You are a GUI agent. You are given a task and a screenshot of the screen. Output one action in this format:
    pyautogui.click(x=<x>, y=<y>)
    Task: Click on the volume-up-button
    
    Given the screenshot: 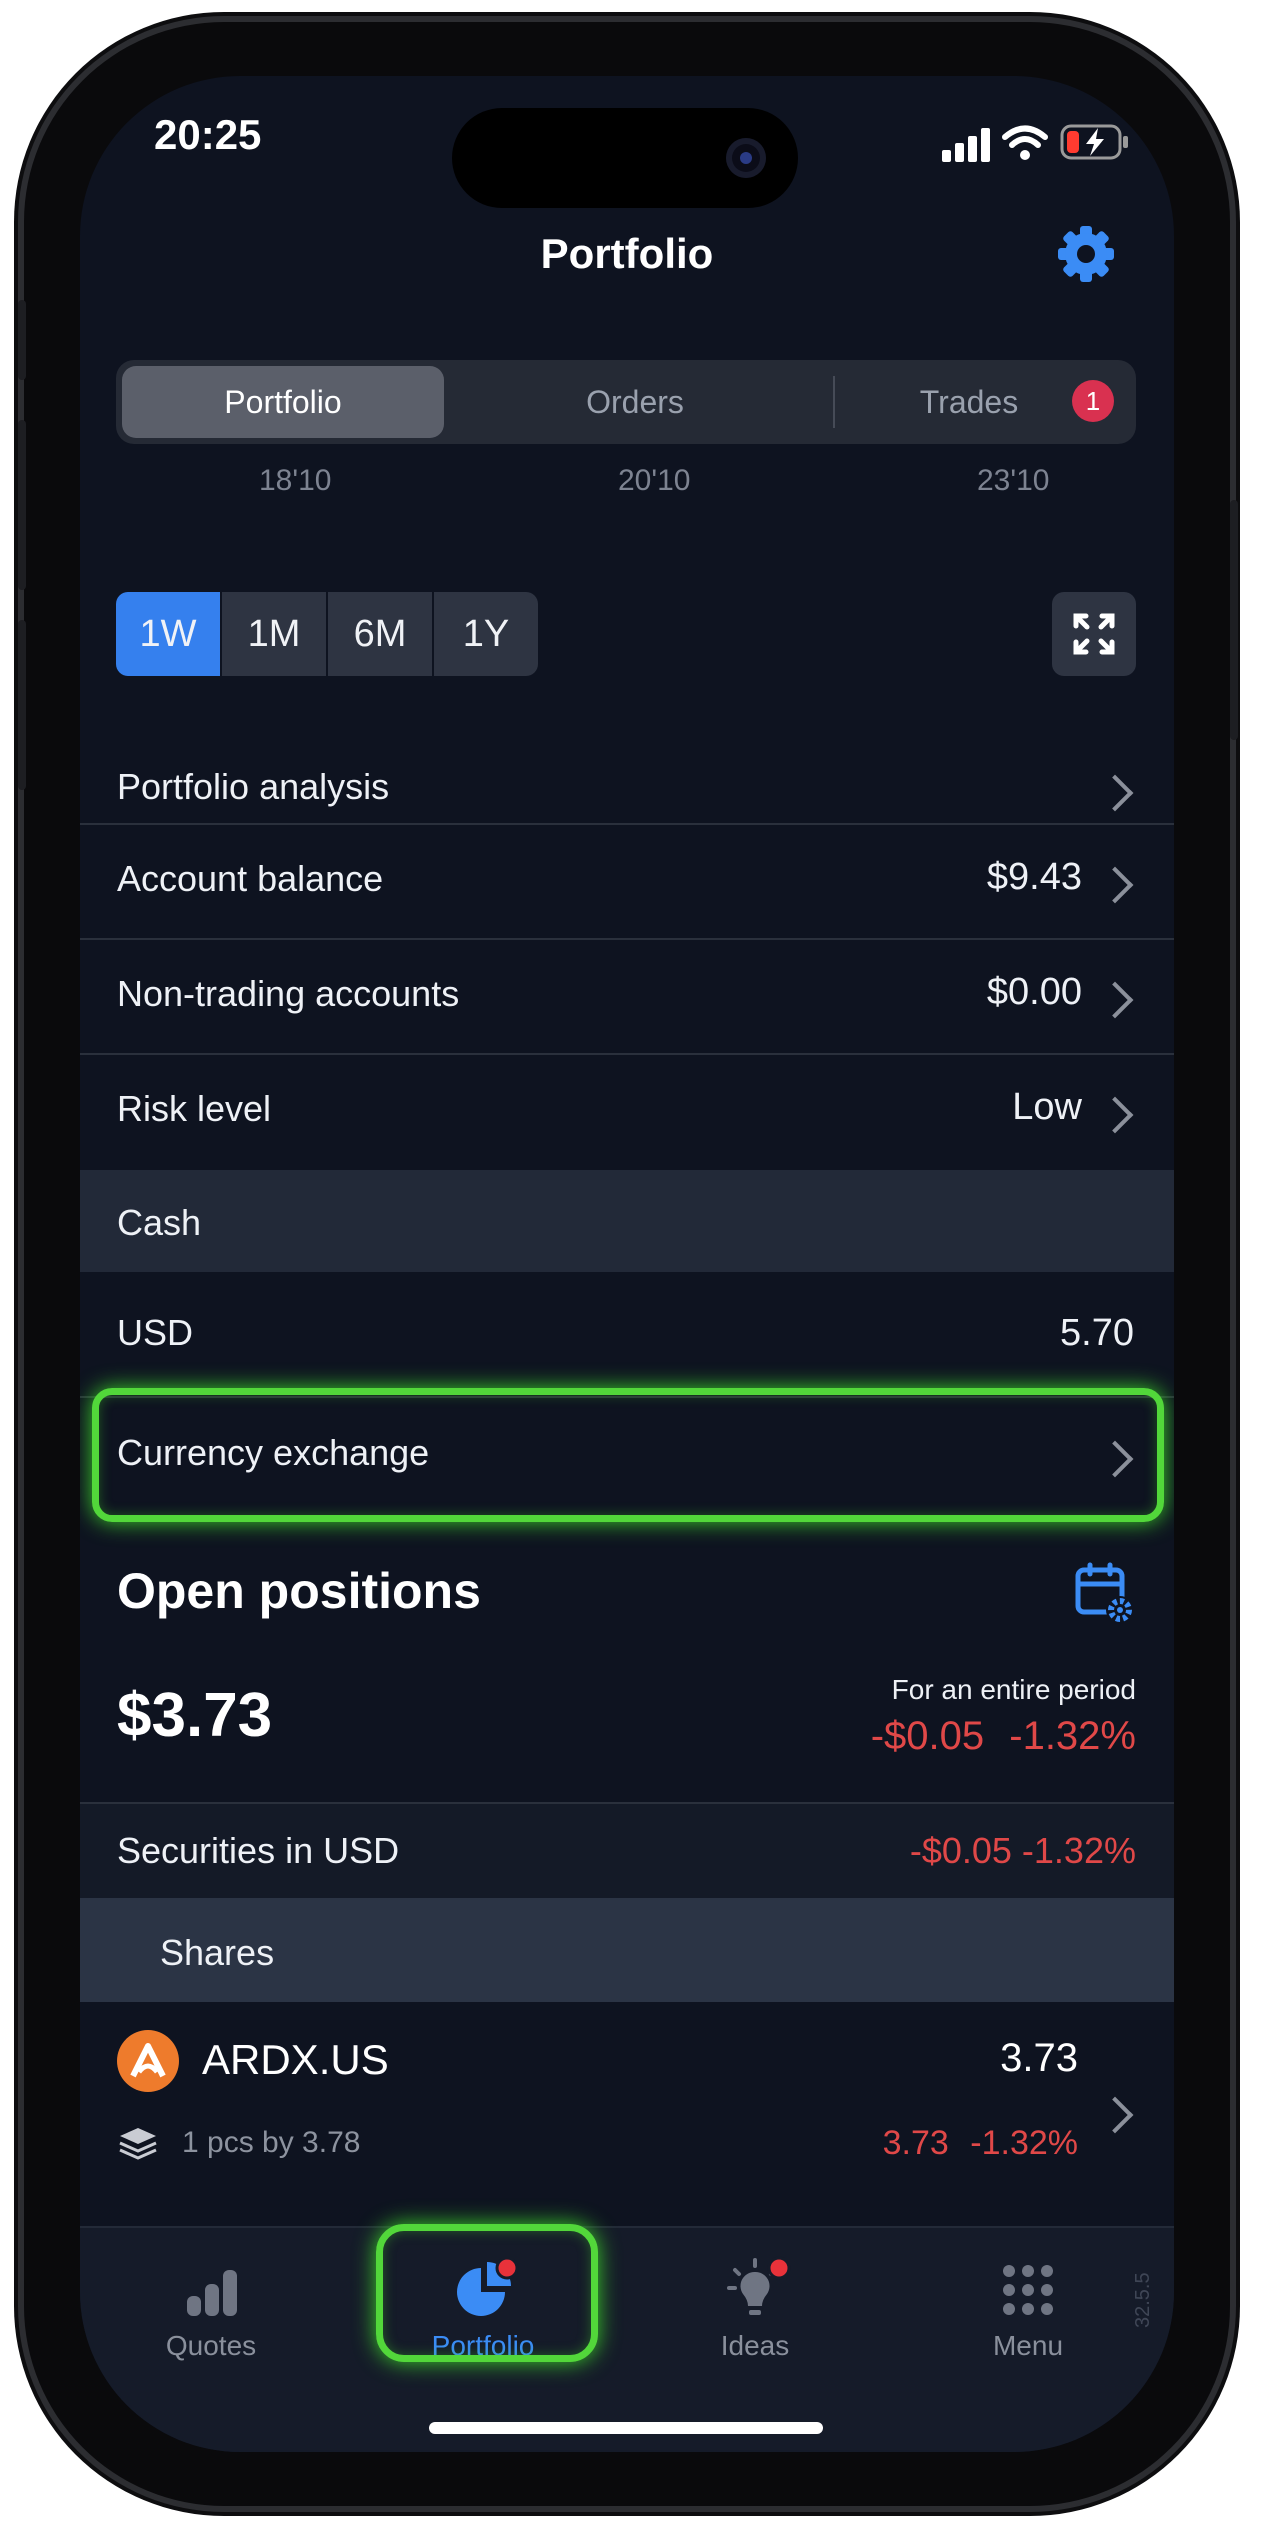 What is the action you would take?
    pyautogui.click(x=22, y=505)
    